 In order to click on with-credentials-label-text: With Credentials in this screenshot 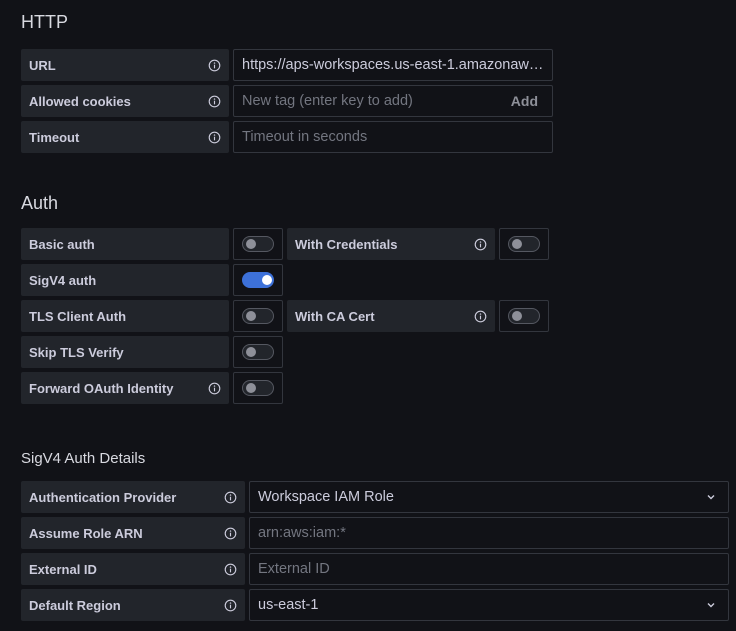, I will do `click(346, 244)`.